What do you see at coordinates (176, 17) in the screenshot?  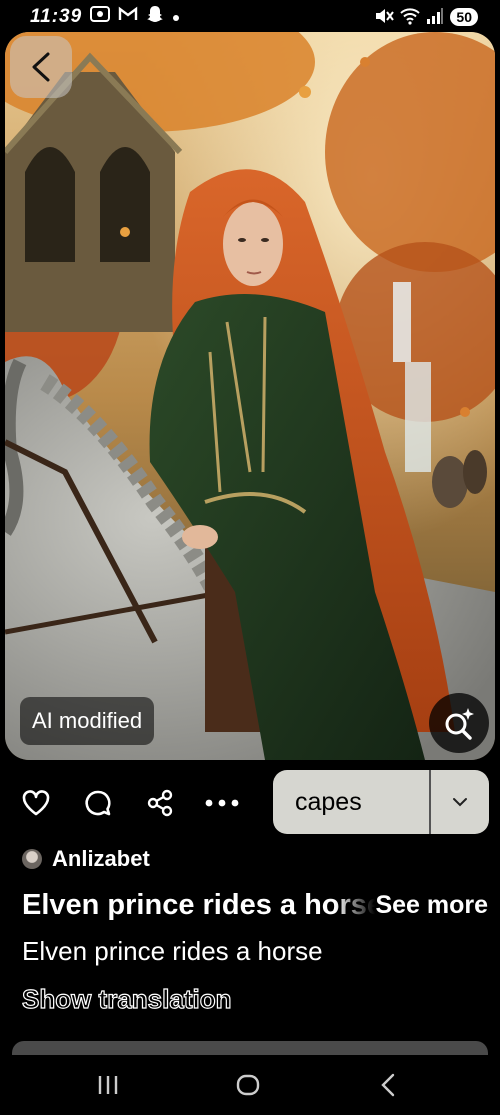 I see `dot-icon` at bounding box center [176, 17].